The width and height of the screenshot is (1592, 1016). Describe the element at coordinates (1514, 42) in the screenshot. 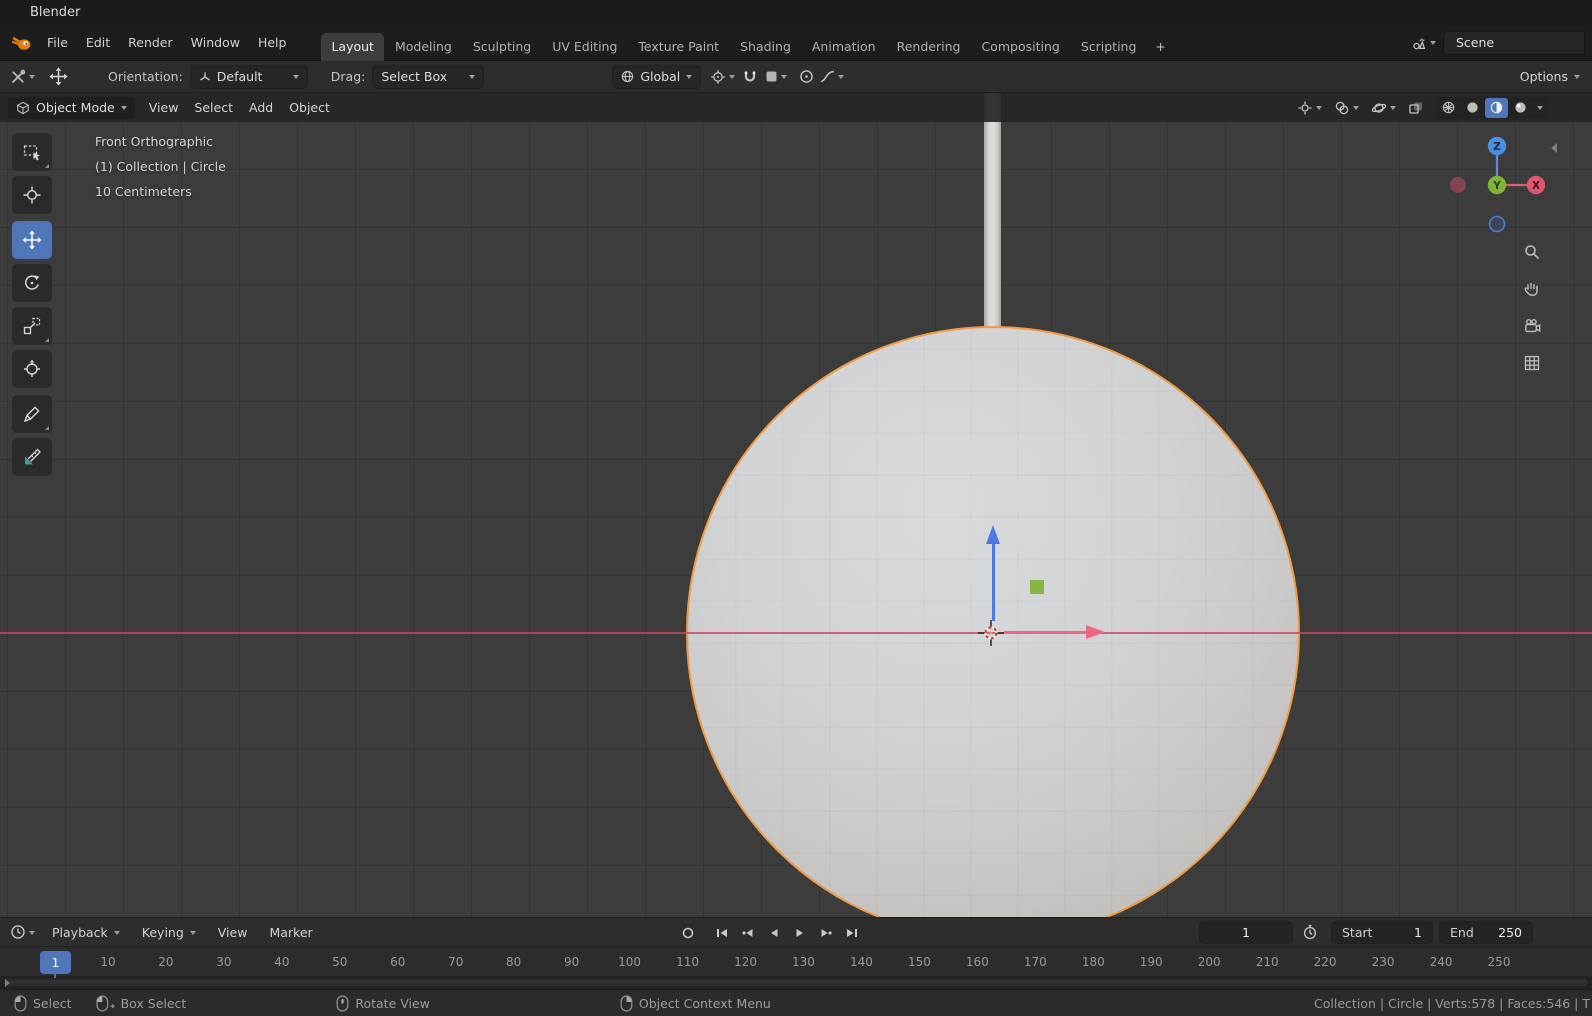

I see `scene-name-field: Scene` at that location.